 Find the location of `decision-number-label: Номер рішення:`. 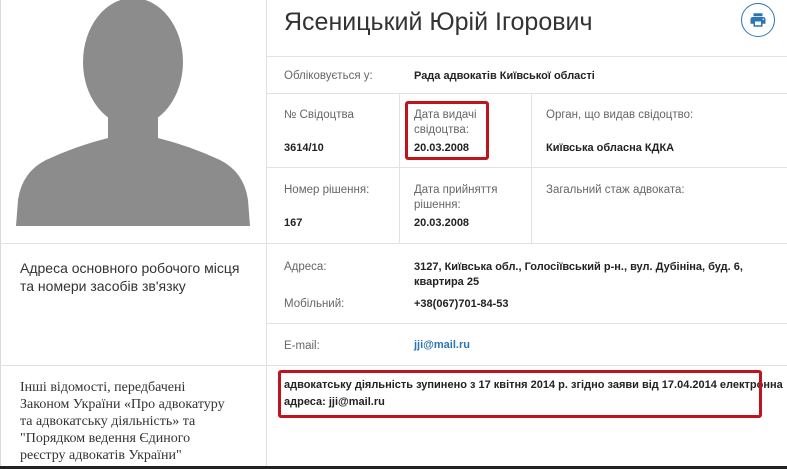

decision-number-label: Номер рішення: is located at coordinates (327, 190).